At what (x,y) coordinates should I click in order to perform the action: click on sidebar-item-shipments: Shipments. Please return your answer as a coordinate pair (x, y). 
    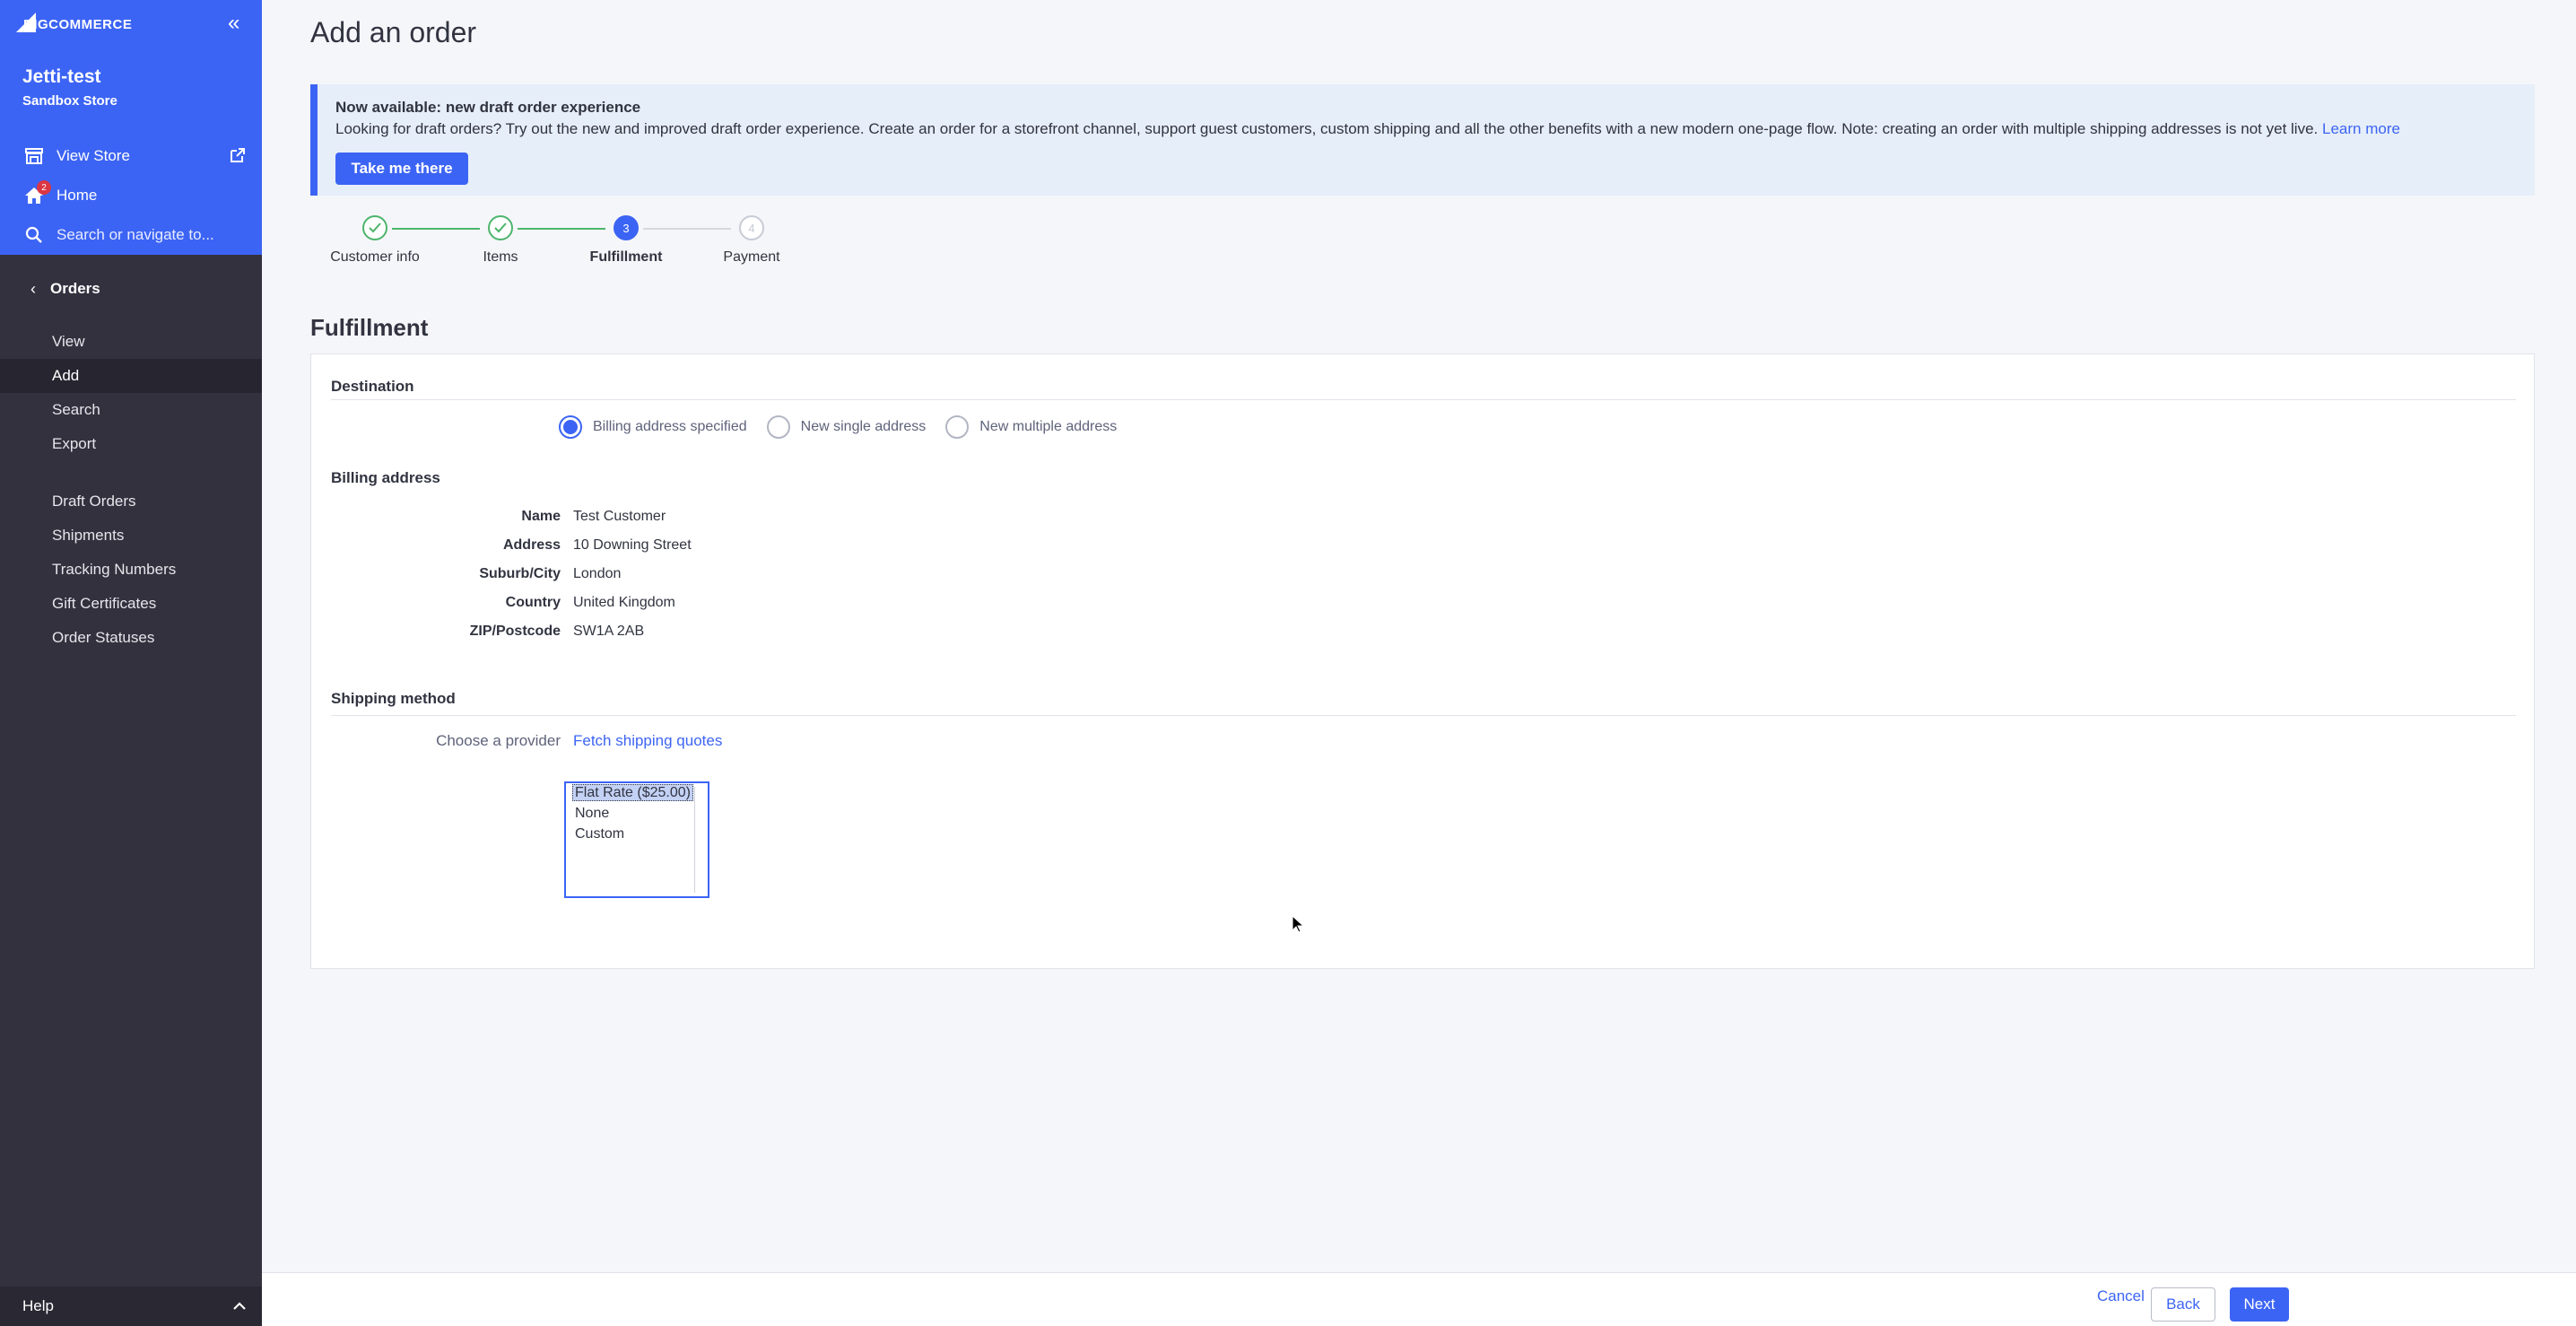
    Looking at the image, I should click on (131, 536).